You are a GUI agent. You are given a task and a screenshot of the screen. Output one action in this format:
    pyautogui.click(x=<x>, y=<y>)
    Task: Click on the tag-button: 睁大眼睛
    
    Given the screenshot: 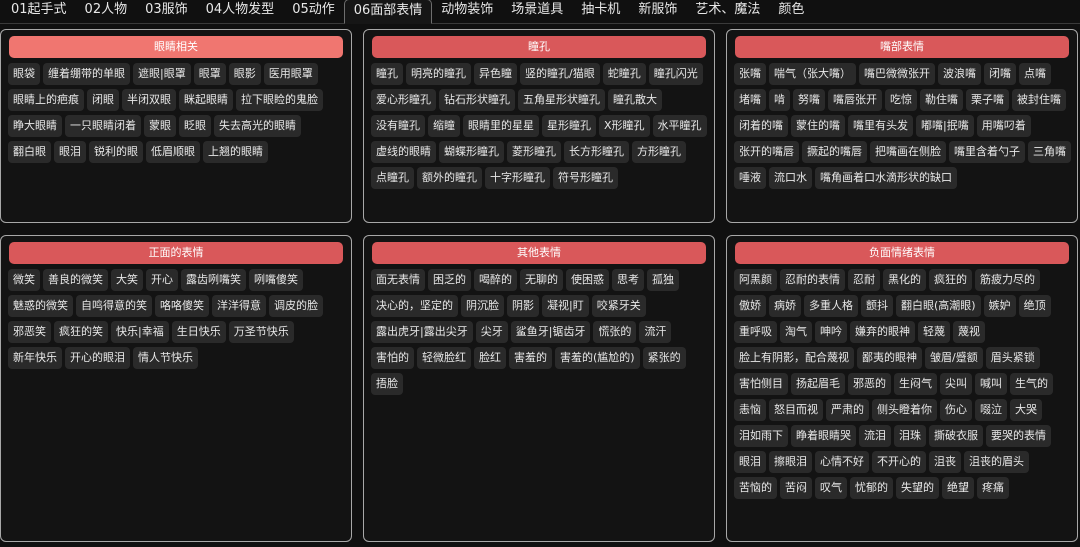 What is the action you would take?
    pyautogui.click(x=35, y=126)
    